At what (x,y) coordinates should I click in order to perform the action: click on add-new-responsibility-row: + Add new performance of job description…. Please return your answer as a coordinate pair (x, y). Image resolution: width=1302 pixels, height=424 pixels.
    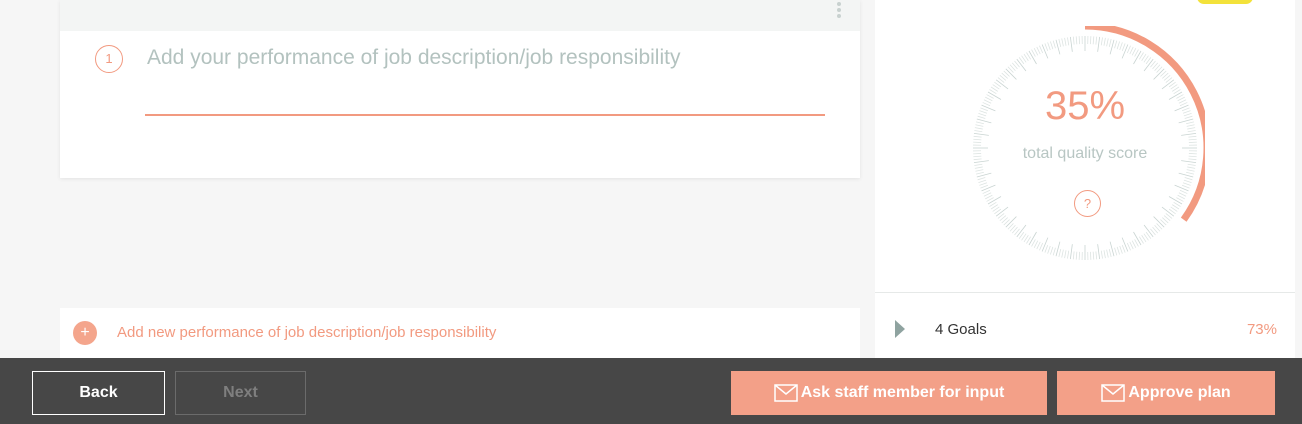
    Looking at the image, I should click on (460, 333).